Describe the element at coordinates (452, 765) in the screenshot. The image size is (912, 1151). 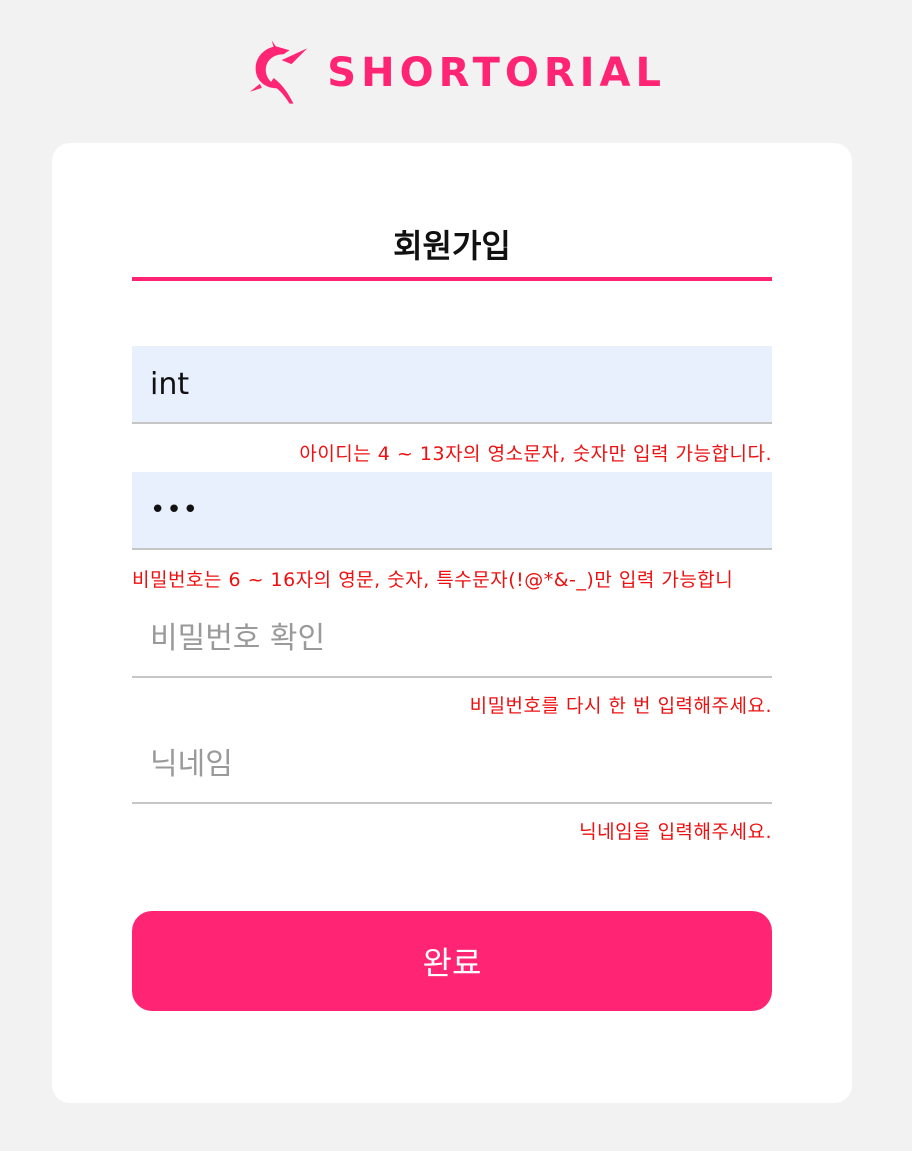
I see `nickname-input` at that location.